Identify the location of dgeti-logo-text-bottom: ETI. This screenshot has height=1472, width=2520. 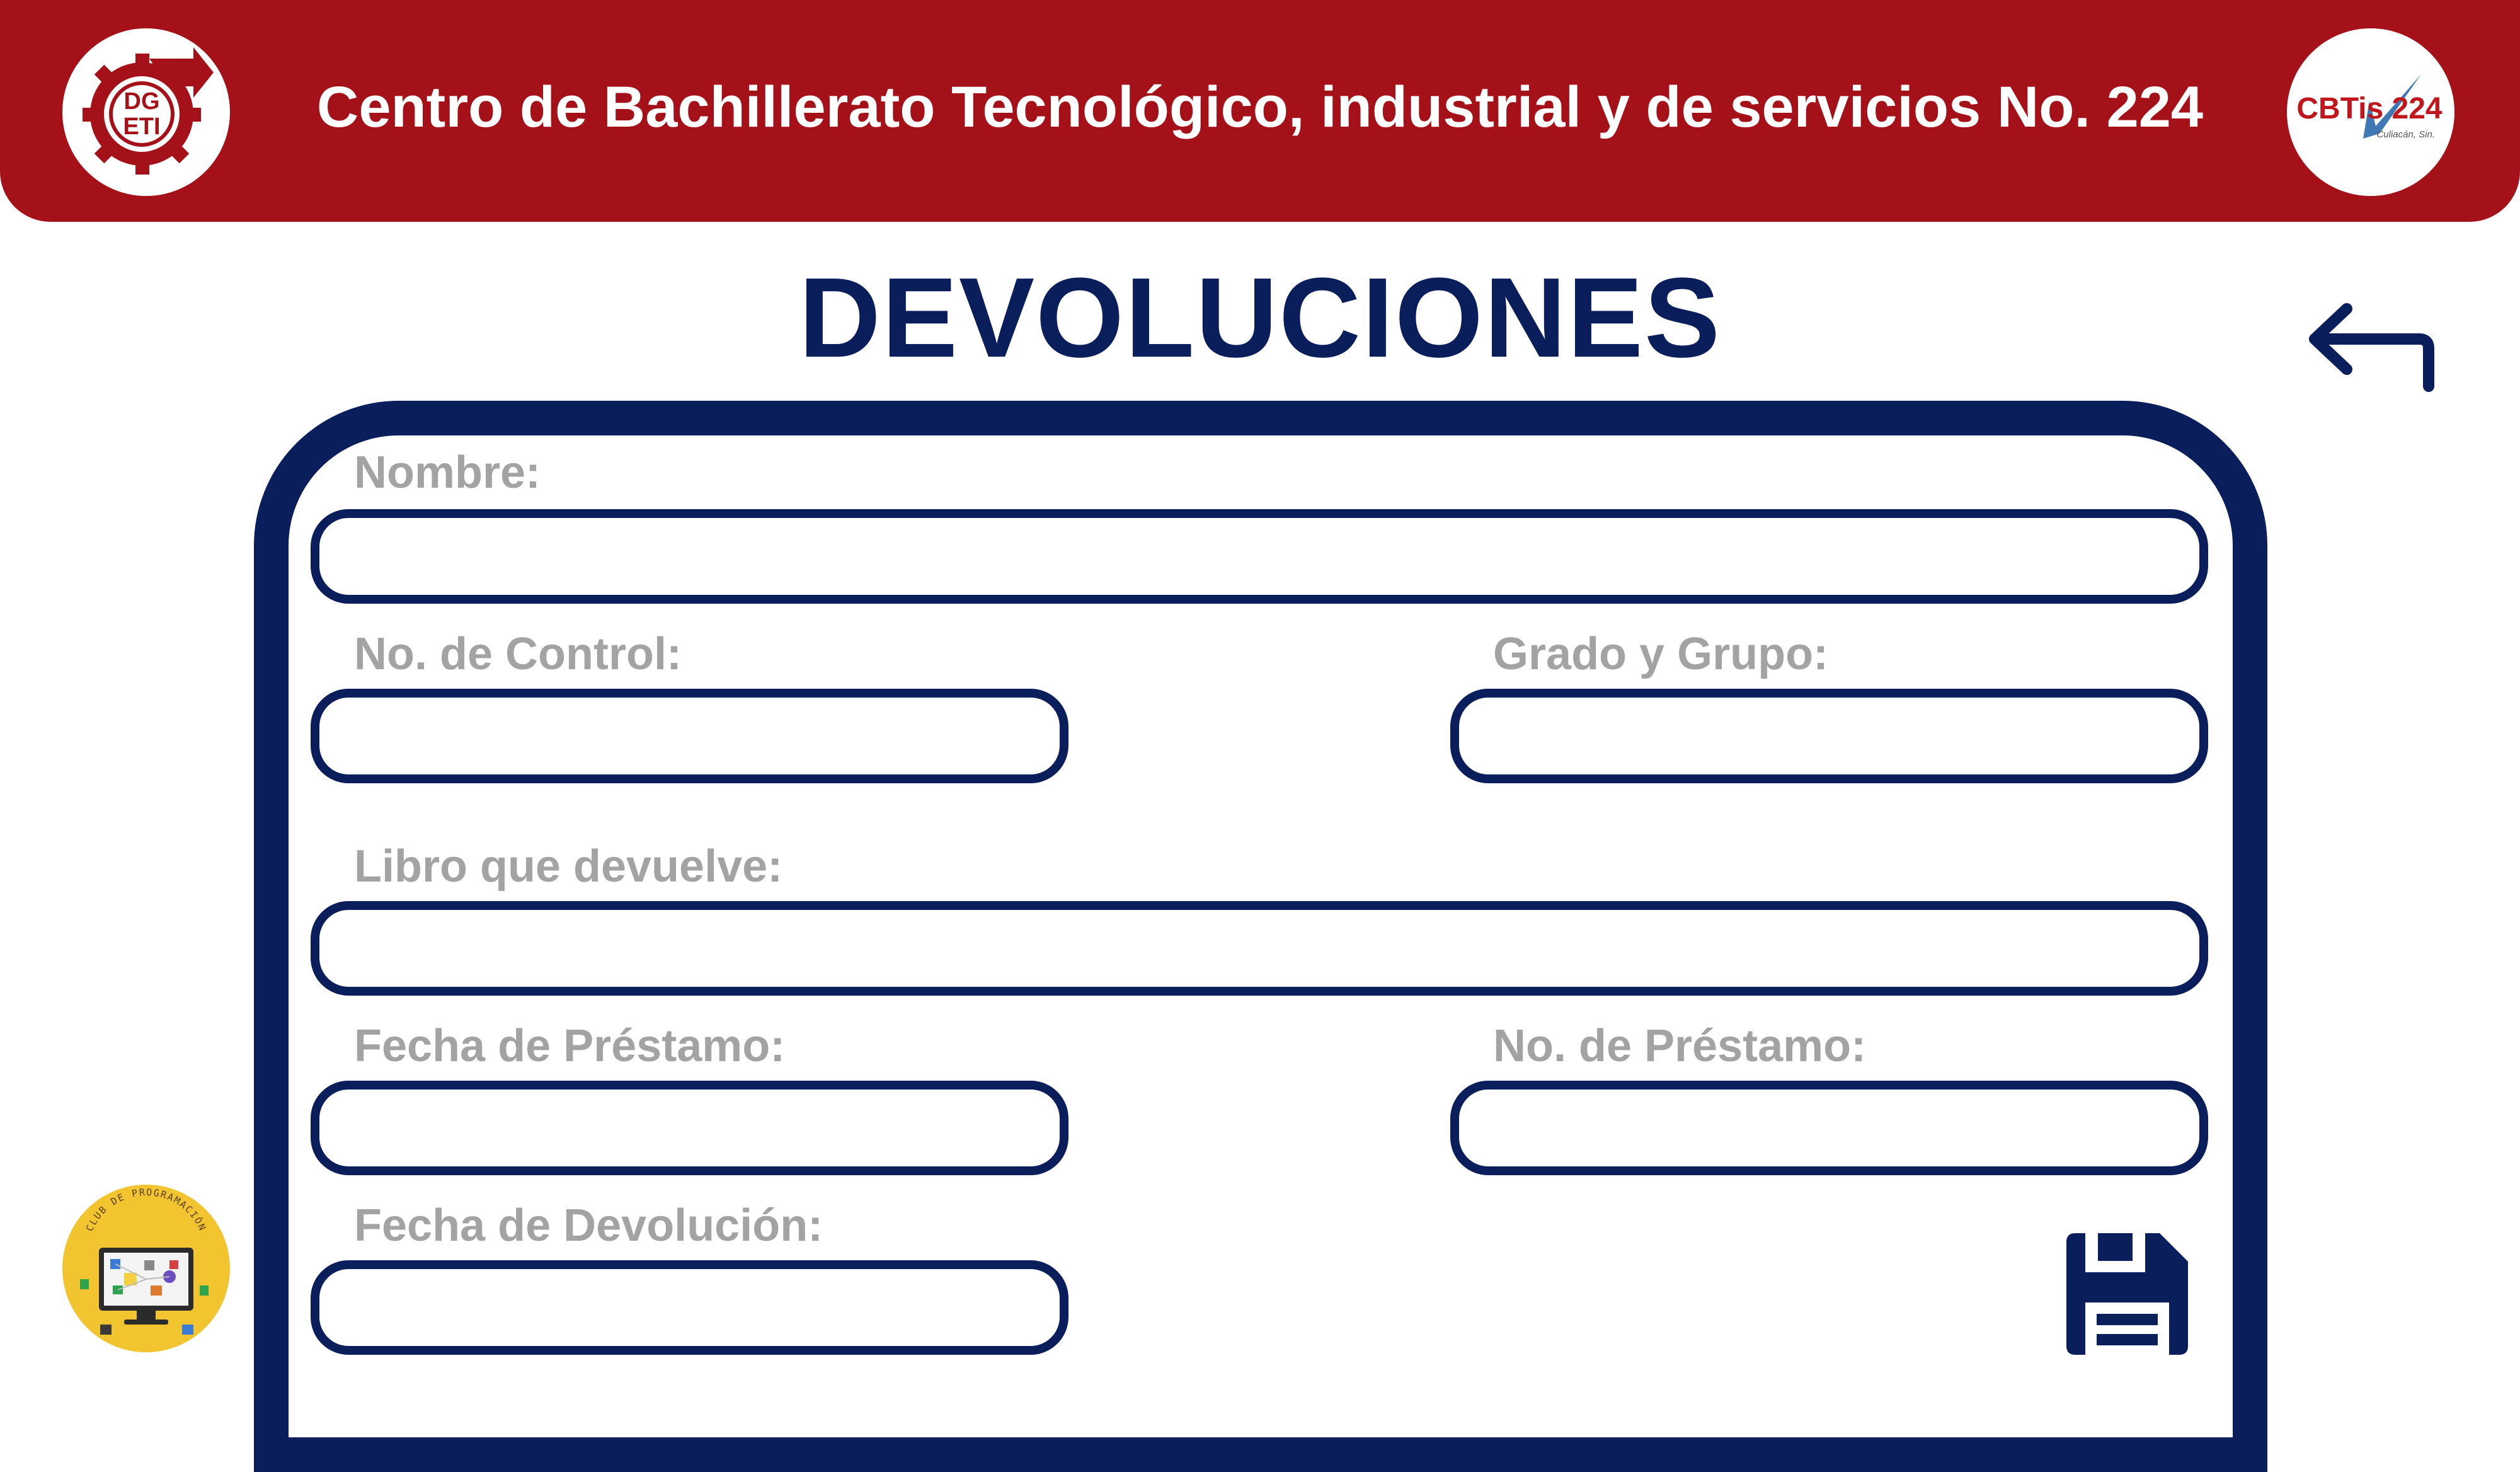
(141, 126).